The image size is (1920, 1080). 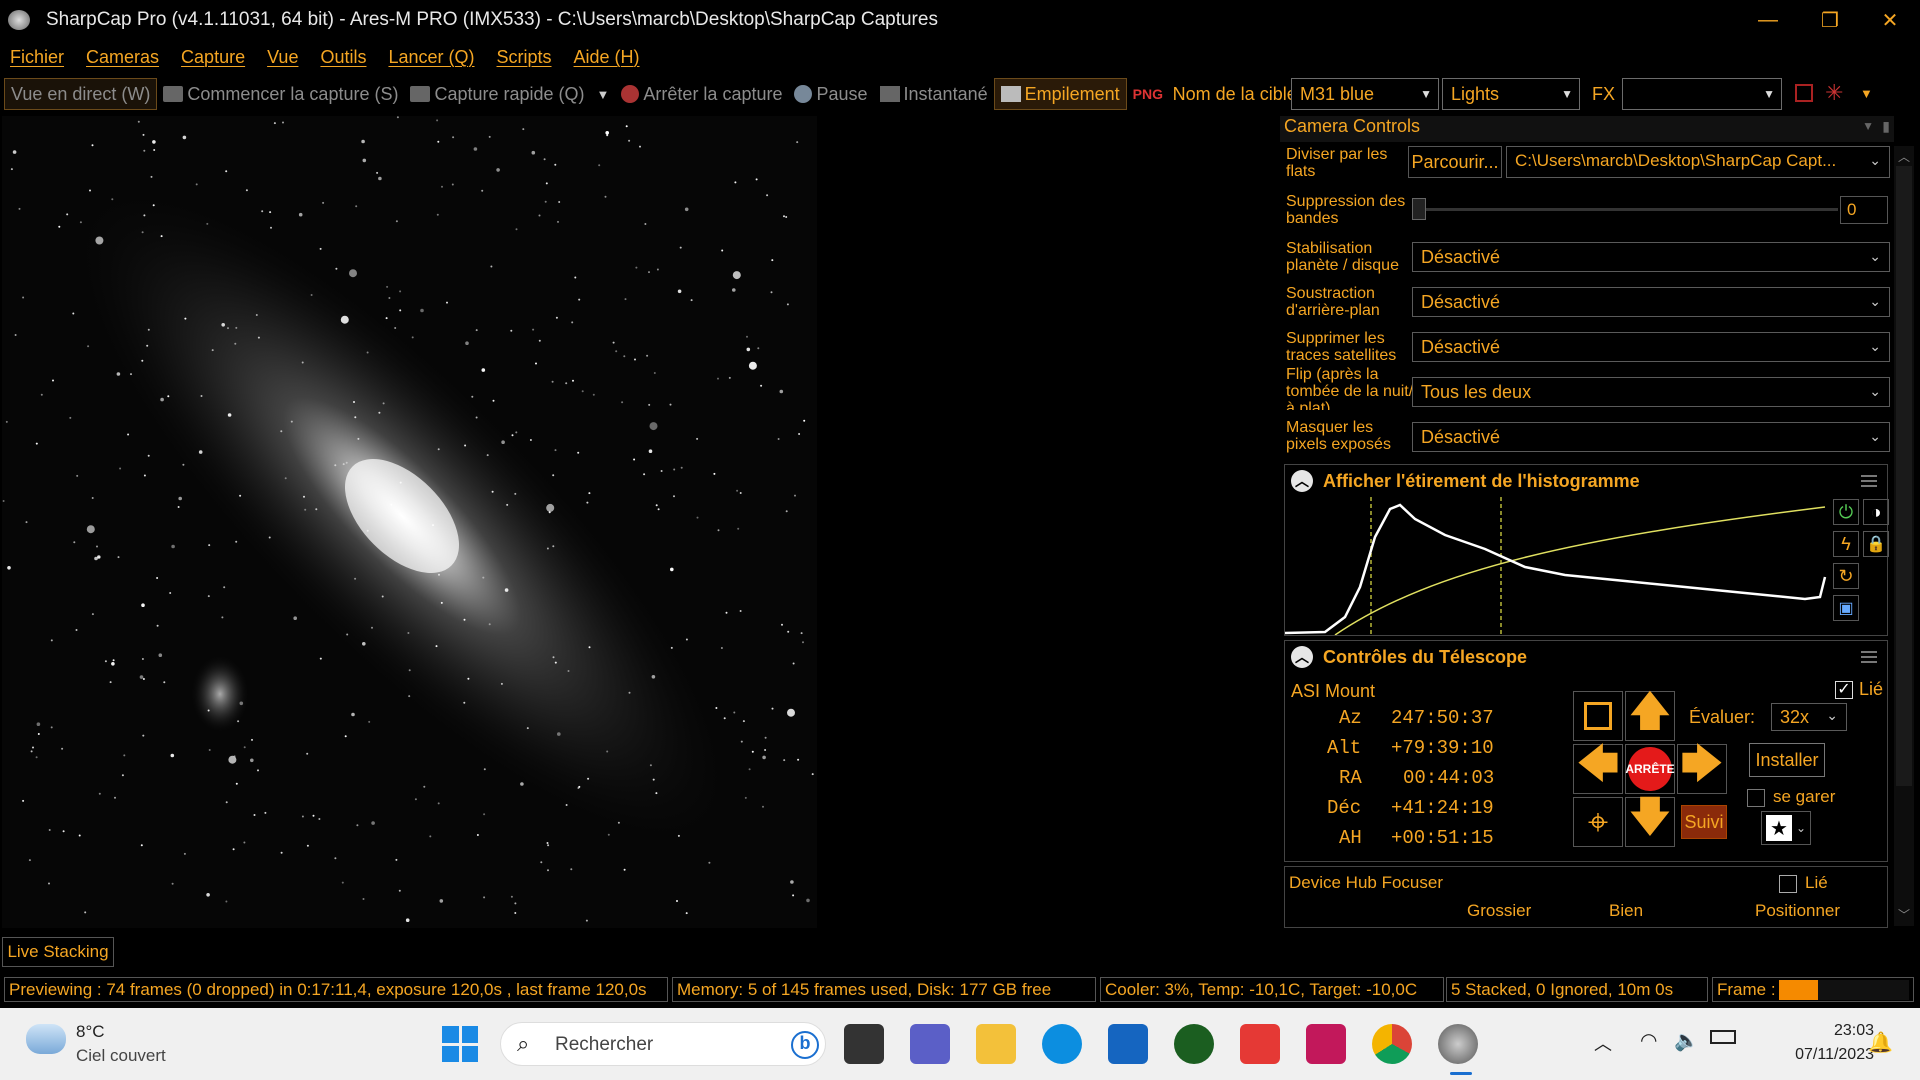 I want to click on search-box: ⌕ Rechercher b, so click(x=663, y=1044).